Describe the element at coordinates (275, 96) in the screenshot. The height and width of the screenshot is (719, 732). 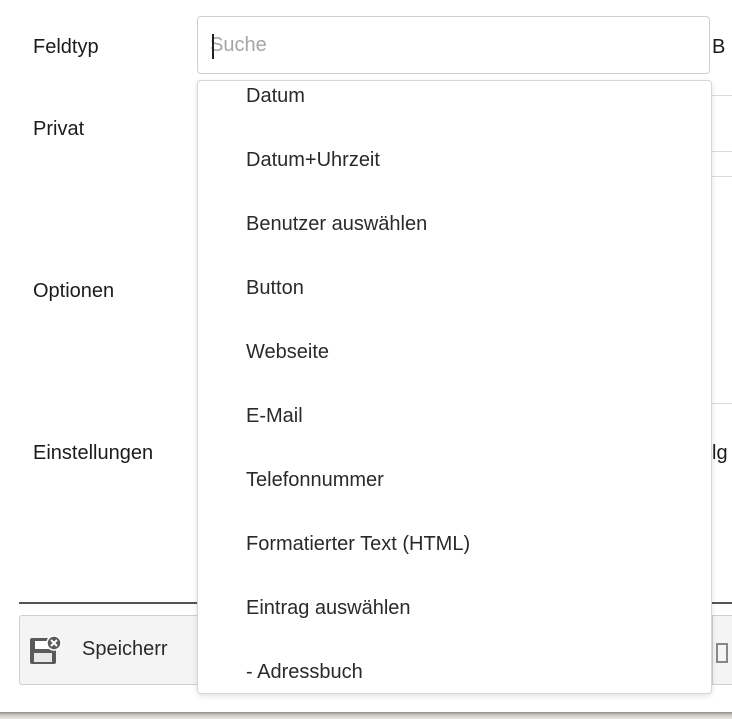
I see `option-datum: Datum` at that location.